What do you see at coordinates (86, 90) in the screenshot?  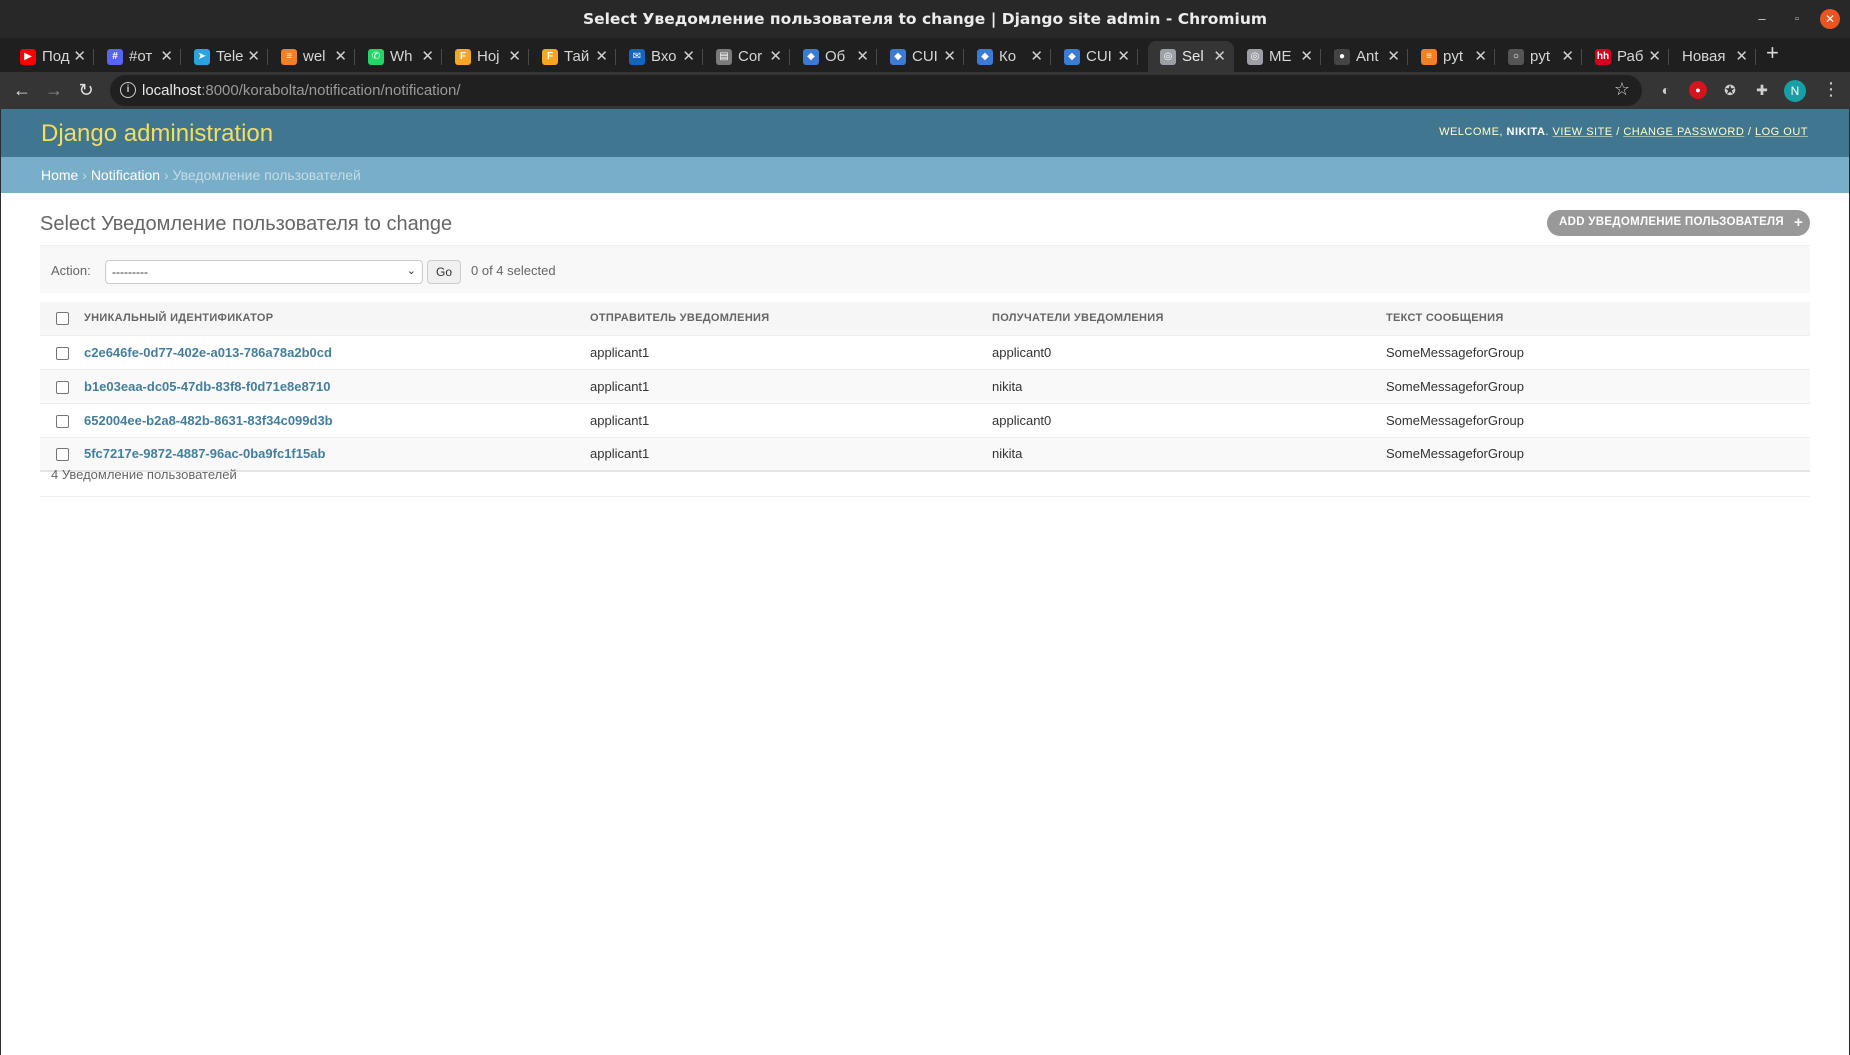 I see `reload-icon: ↻` at bounding box center [86, 90].